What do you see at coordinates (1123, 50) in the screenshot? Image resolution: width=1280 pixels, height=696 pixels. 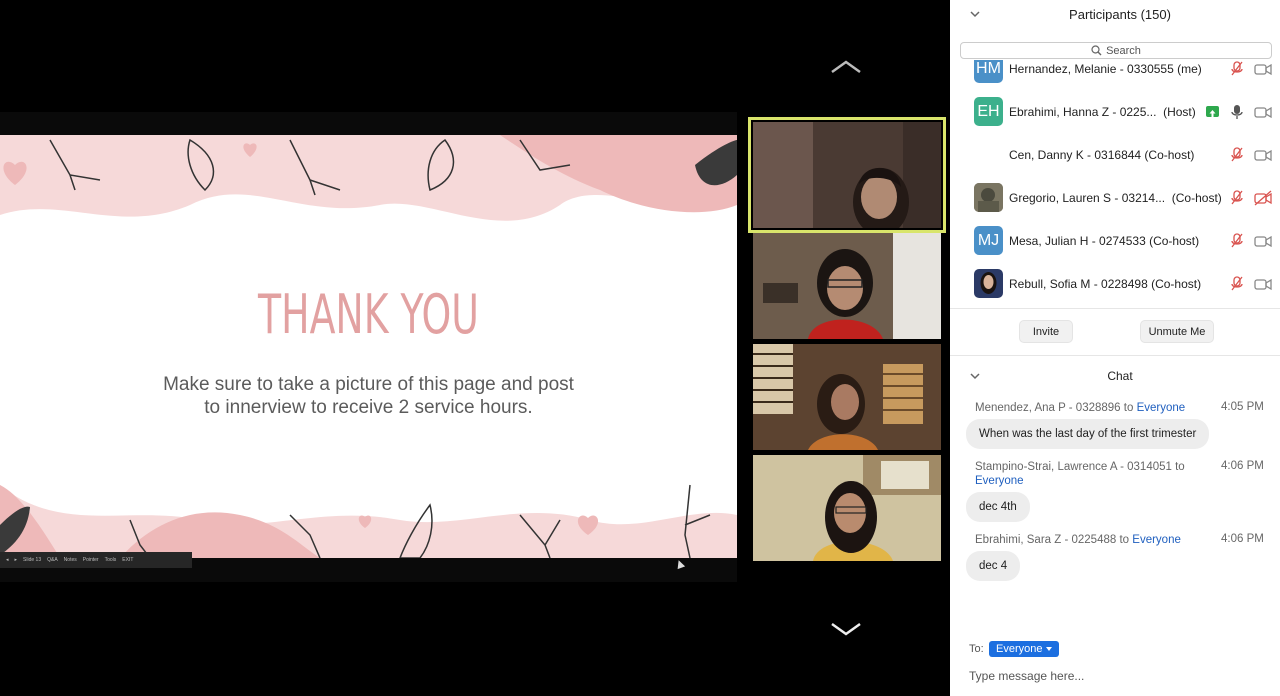 I see `search-placeholder: Search` at bounding box center [1123, 50].